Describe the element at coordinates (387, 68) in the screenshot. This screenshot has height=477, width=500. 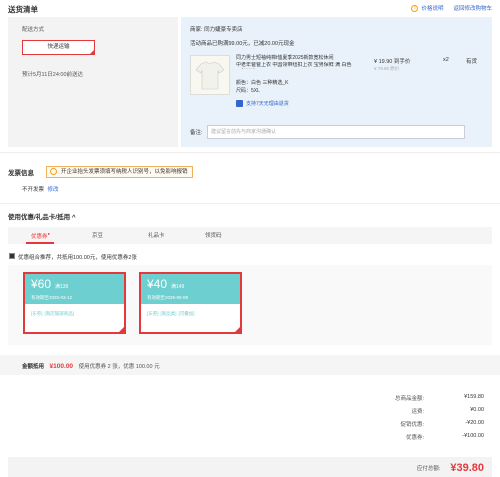
I see `product-original-price: ¥ 79.90 原价` at that location.